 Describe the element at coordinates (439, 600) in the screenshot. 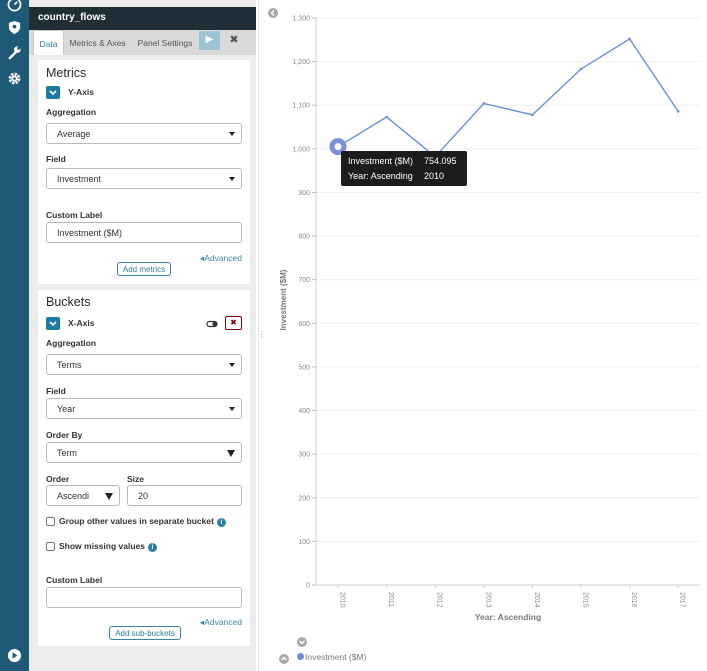

I see `x-tick-label: 2012` at that location.